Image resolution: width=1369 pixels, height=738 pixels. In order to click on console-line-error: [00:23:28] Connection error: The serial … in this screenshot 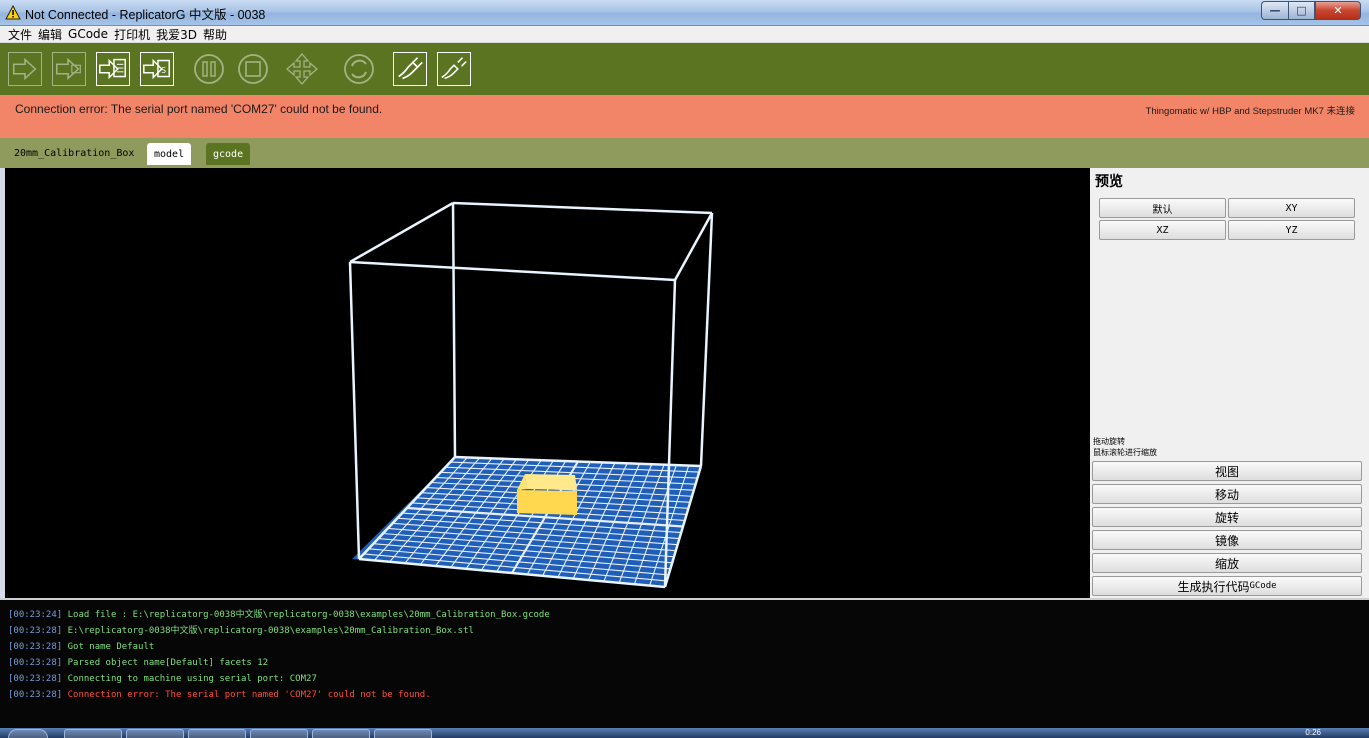, I will do `click(684, 695)`.